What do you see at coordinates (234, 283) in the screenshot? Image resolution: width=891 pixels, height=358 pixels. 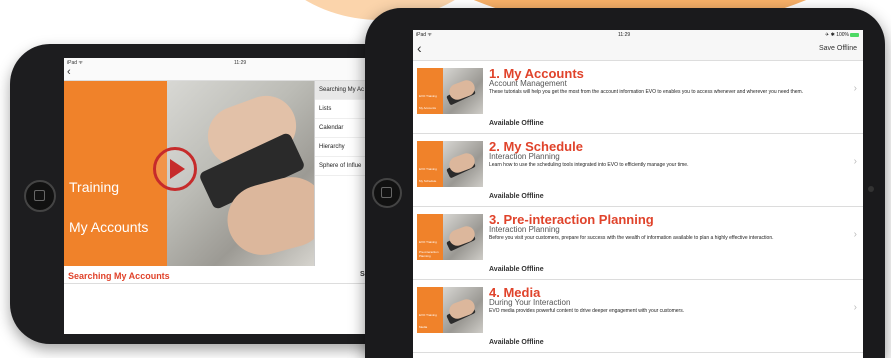 I see `divider` at bounding box center [234, 283].